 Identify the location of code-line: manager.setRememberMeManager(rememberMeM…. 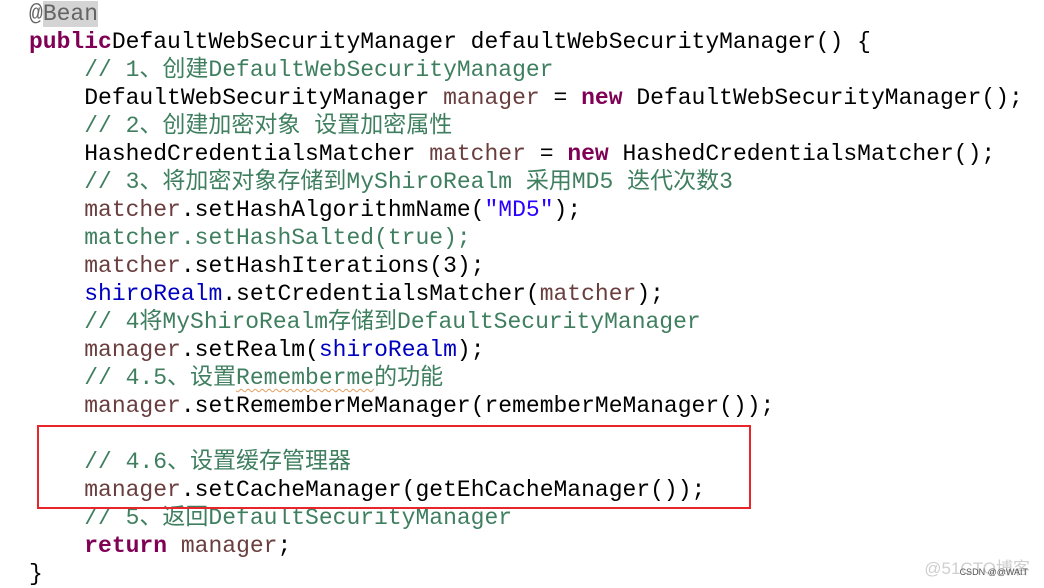
(526, 406).